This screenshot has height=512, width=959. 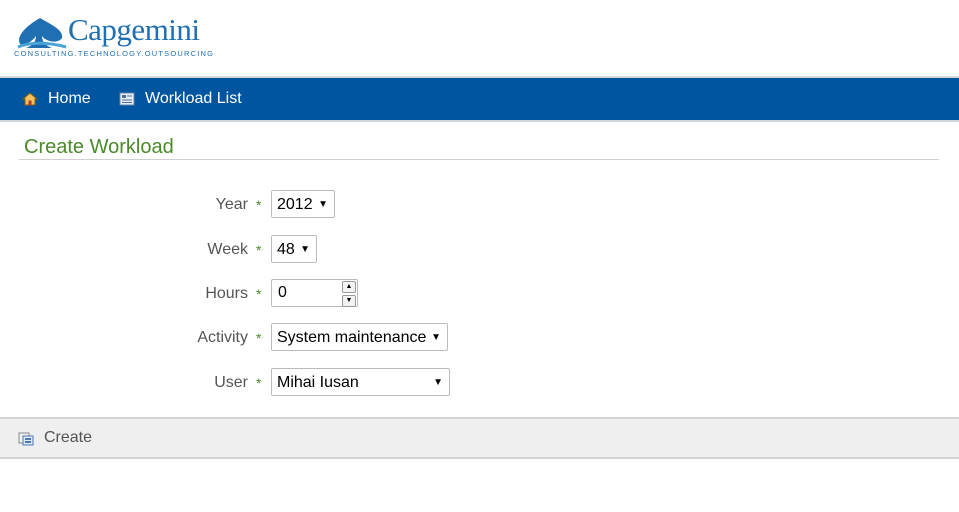 What do you see at coordinates (127, 99) in the screenshot?
I see `document-list-icon` at bounding box center [127, 99].